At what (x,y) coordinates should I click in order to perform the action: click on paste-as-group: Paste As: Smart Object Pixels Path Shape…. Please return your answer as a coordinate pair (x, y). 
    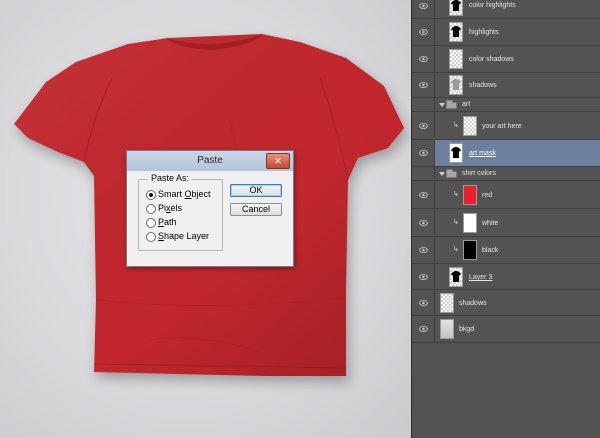
    Looking at the image, I should click on (180, 212).